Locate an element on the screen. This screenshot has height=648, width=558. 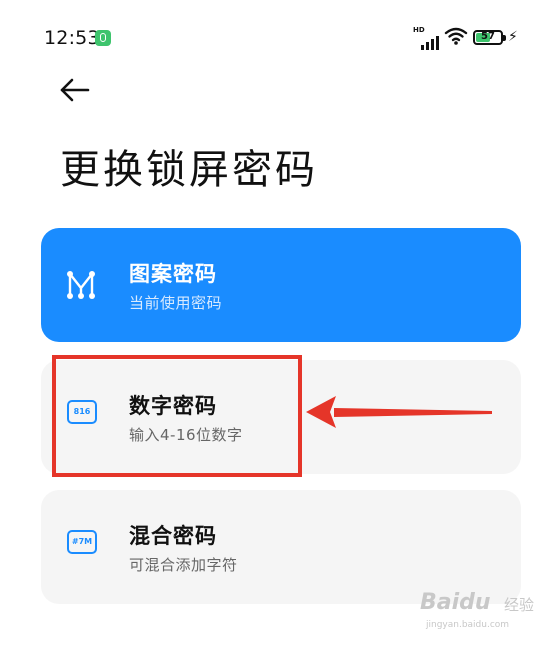
baidu-jingyan-watermark: Baidu 经验 jingyan.baidu.com is located at coordinates (485, 615).